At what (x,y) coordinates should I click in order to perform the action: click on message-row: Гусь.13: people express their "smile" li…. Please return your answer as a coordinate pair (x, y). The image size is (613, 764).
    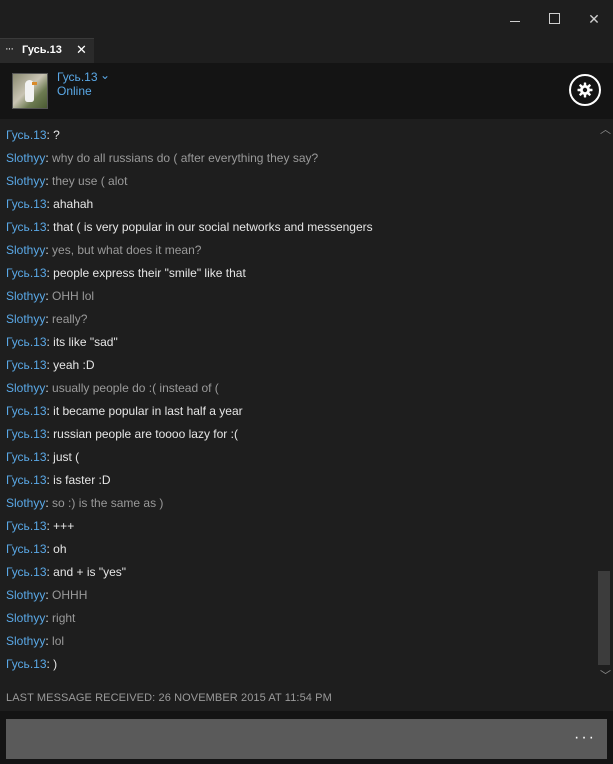
    Looking at the image, I should click on (126, 273).